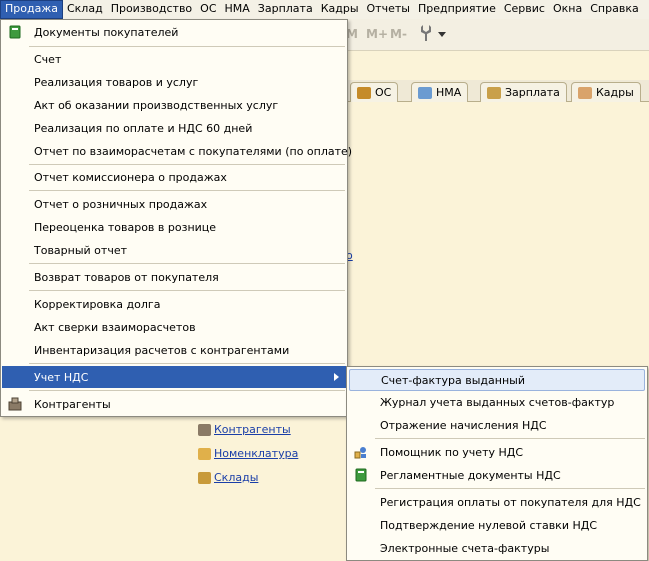  Describe the element at coordinates (174, 404) in the screenshot. I see `menu-item-contragents: Контрагенты` at that location.